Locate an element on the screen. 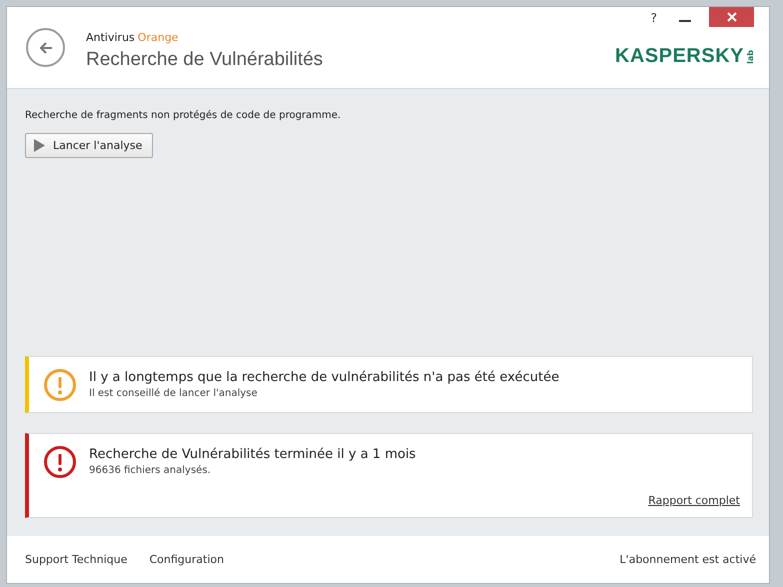 The height and width of the screenshot is (587, 783). subscription-status: L'abonnement est activé is located at coordinates (688, 559).